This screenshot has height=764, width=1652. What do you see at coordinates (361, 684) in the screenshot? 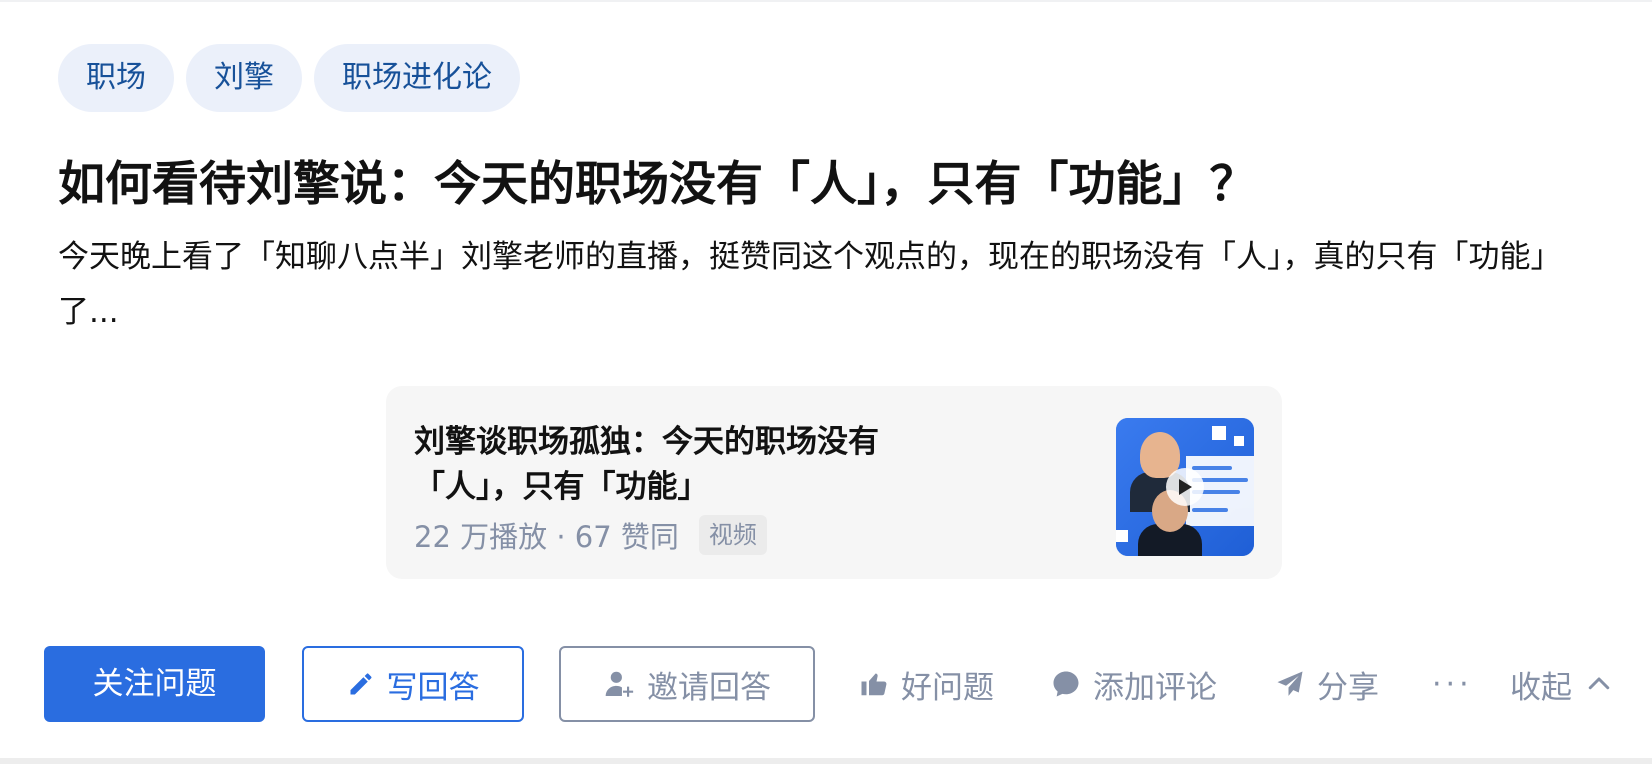
I see `pencil-icon` at bounding box center [361, 684].